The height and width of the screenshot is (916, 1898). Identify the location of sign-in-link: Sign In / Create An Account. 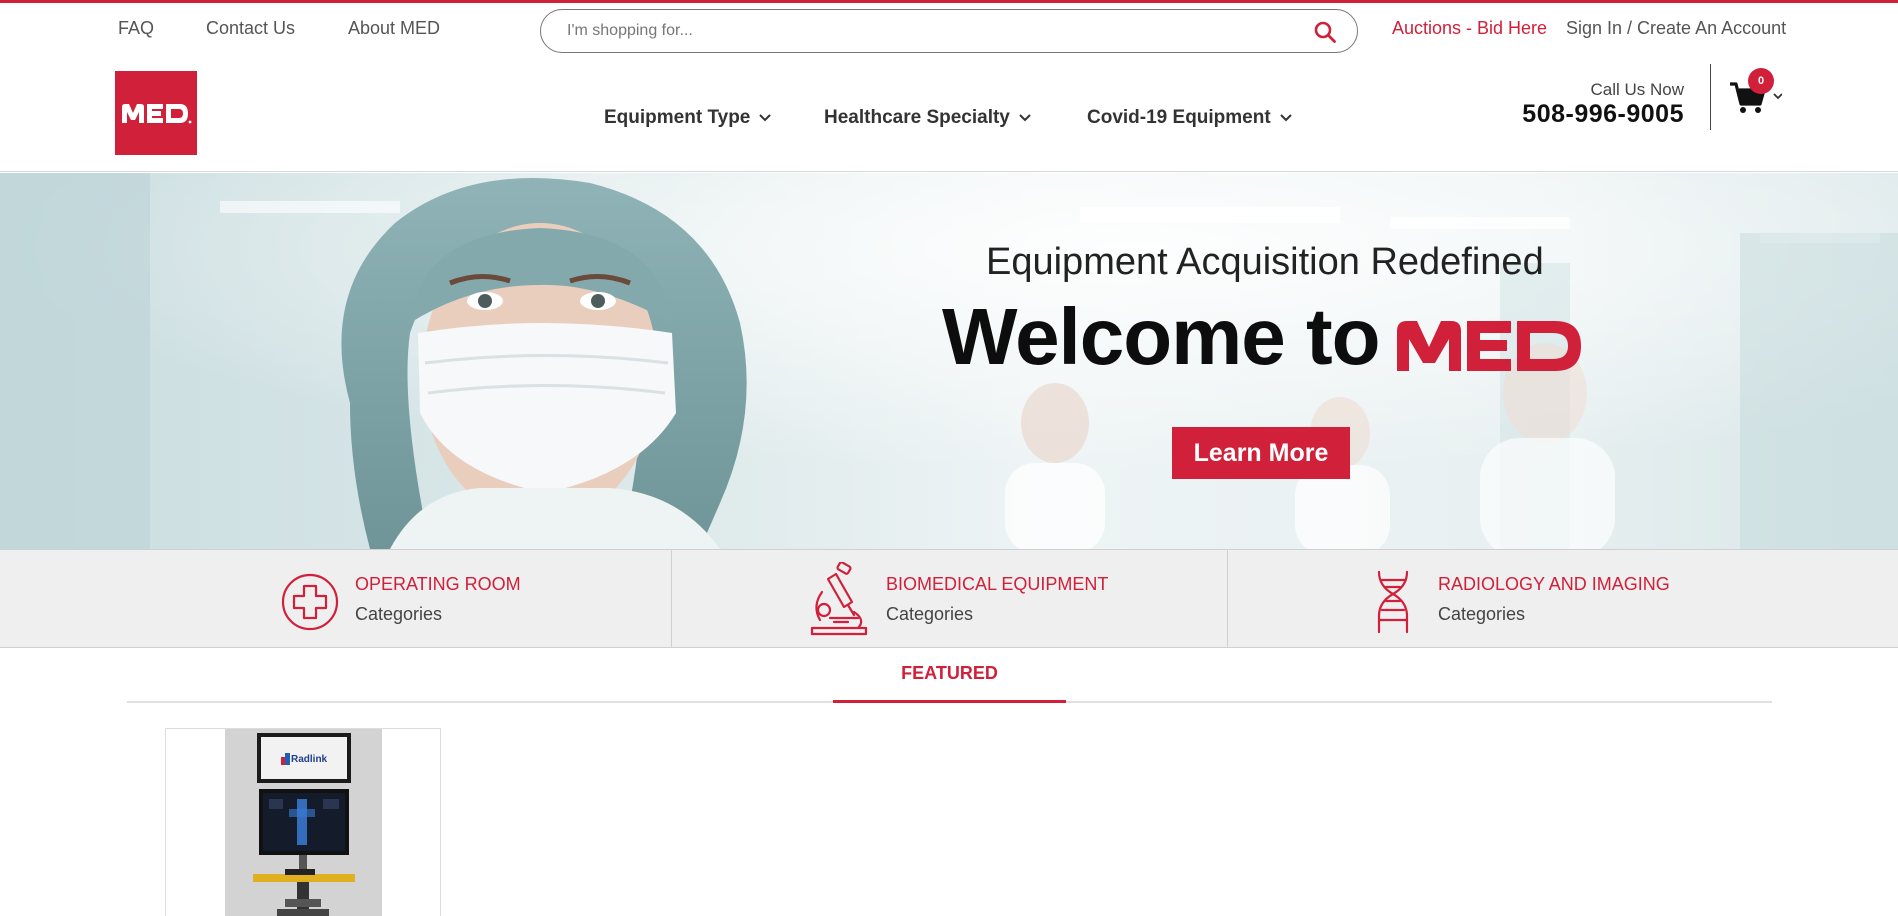
(1676, 28).